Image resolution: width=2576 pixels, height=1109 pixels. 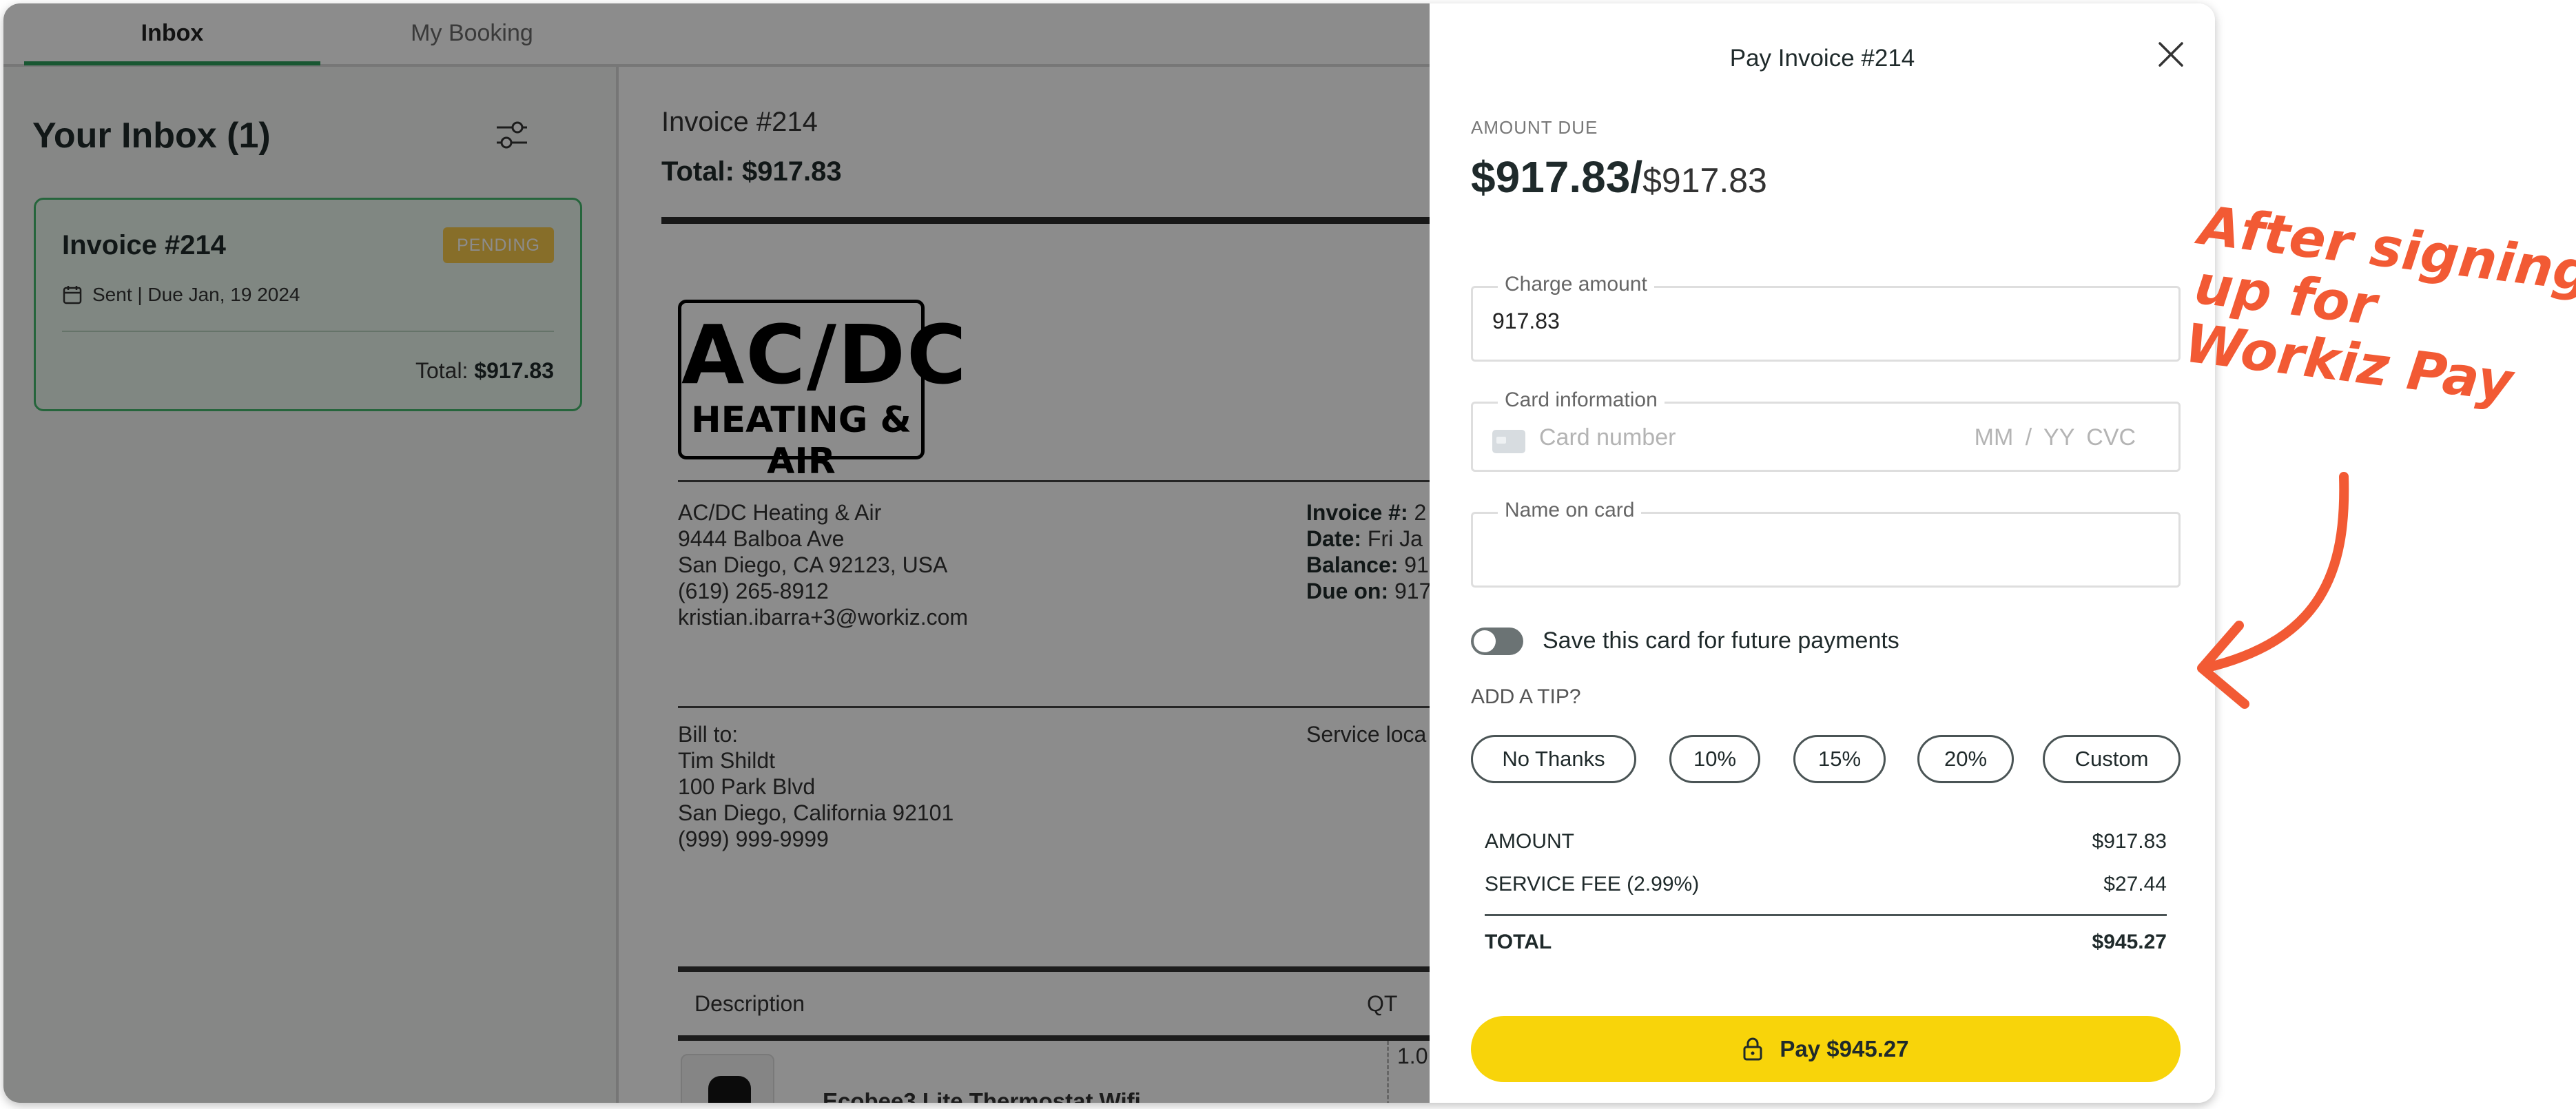 What do you see at coordinates (2055, 437) in the screenshot?
I see `expiry-cvc-input: MM / YY CVC` at bounding box center [2055, 437].